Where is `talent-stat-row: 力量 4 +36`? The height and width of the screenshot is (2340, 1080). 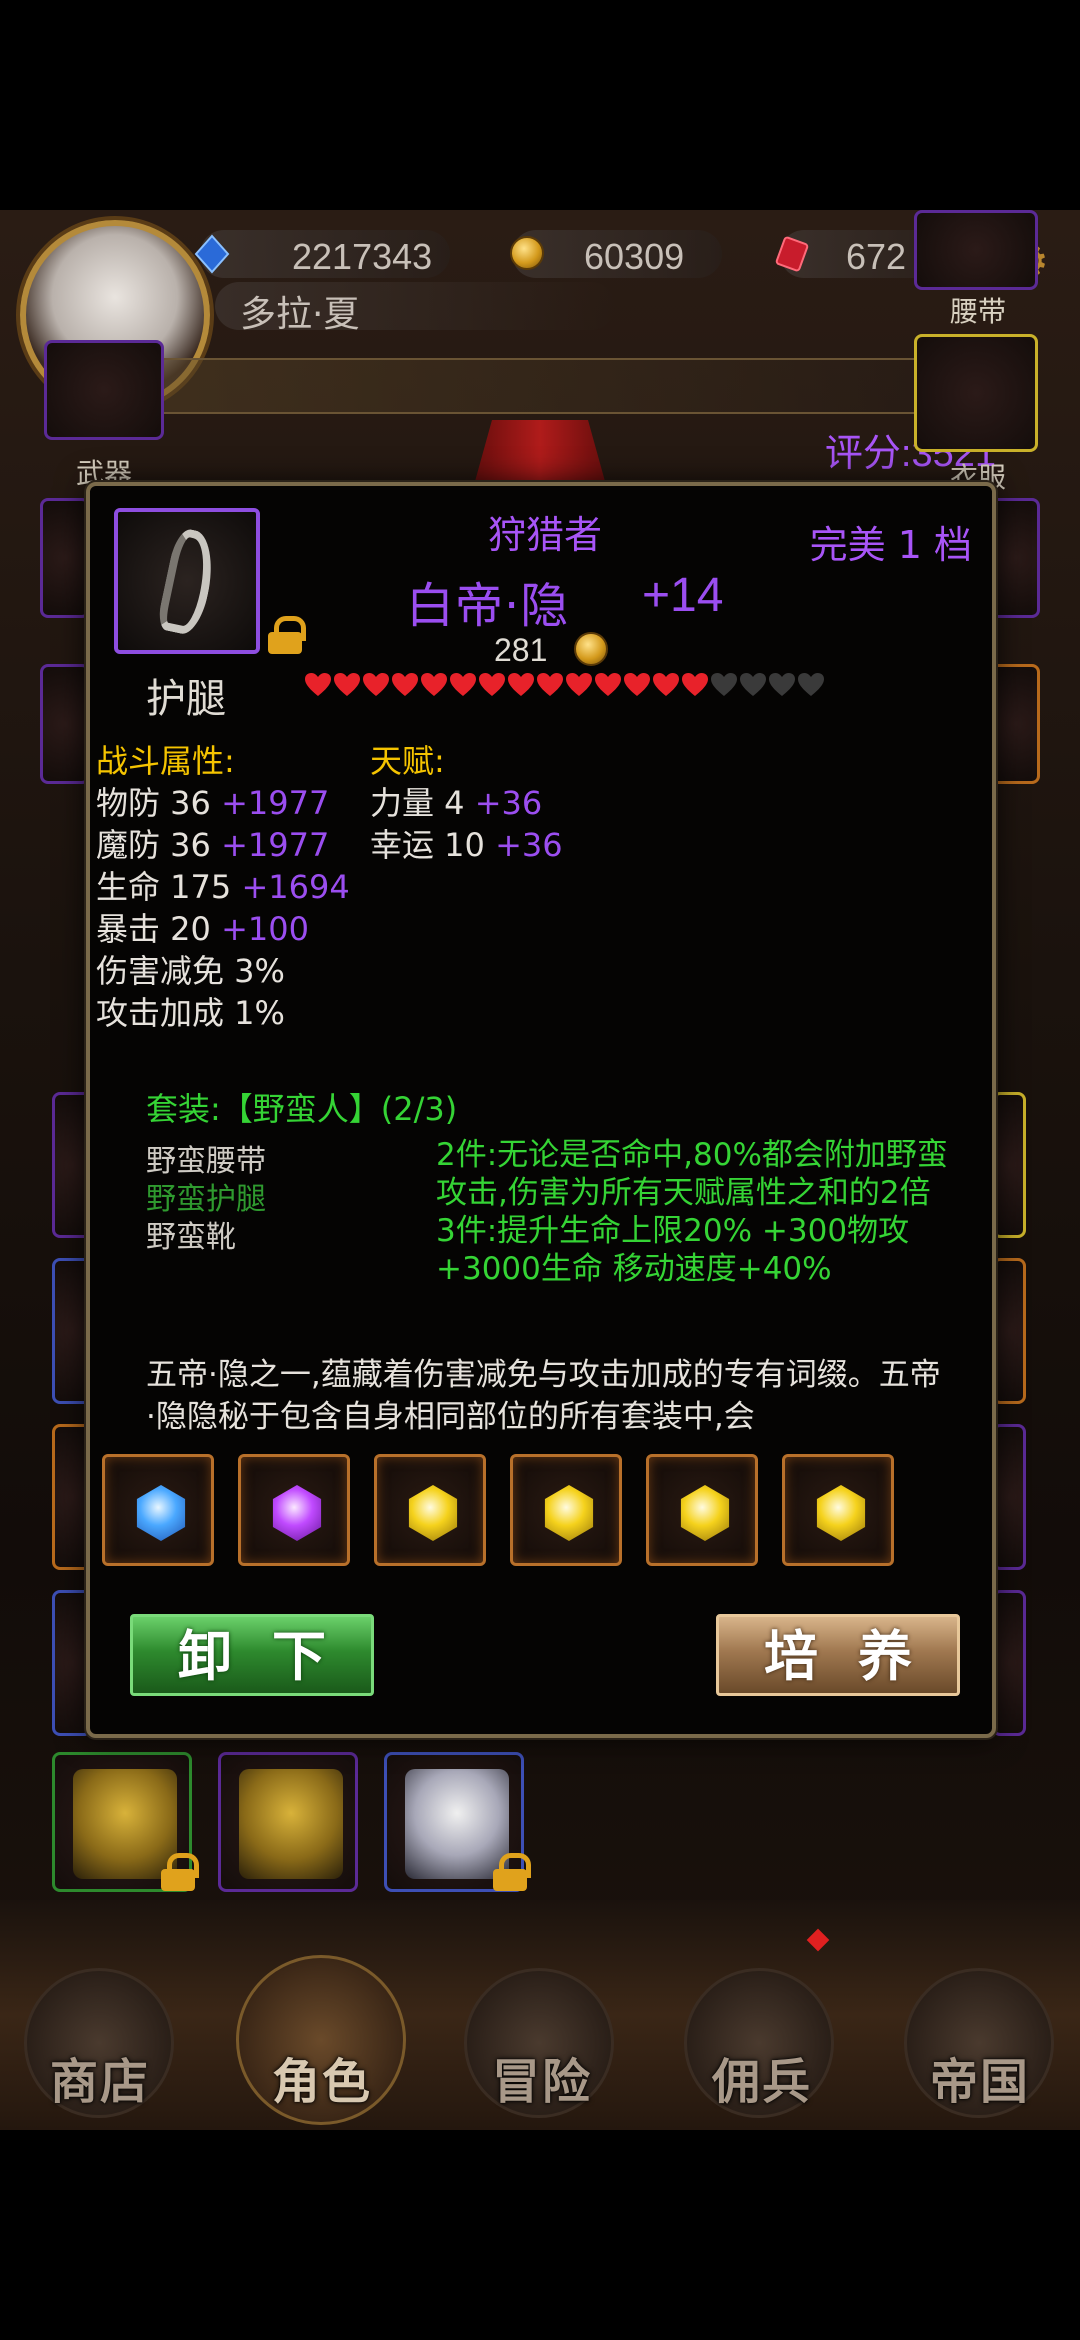
talent-stat-row: 力量 4 +36 is located at coordinates (456, 801).